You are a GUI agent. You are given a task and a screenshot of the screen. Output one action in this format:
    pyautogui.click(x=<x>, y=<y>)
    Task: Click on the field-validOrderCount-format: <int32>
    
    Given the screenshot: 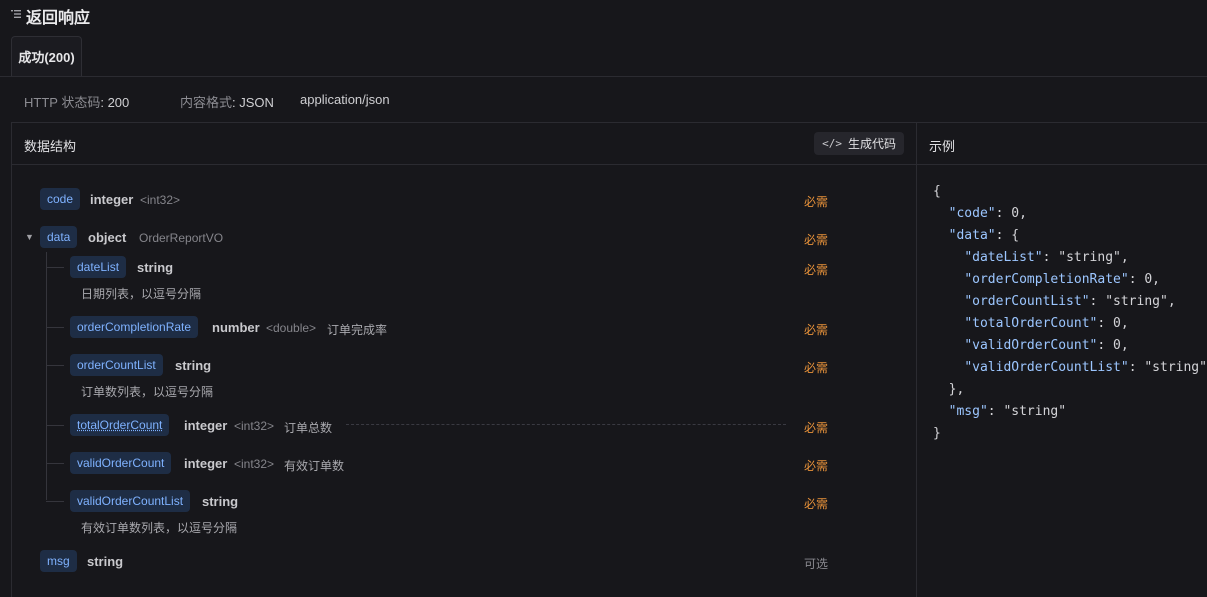 What is the action you would take?
    pyautogui.click(x=254, y=464)
    